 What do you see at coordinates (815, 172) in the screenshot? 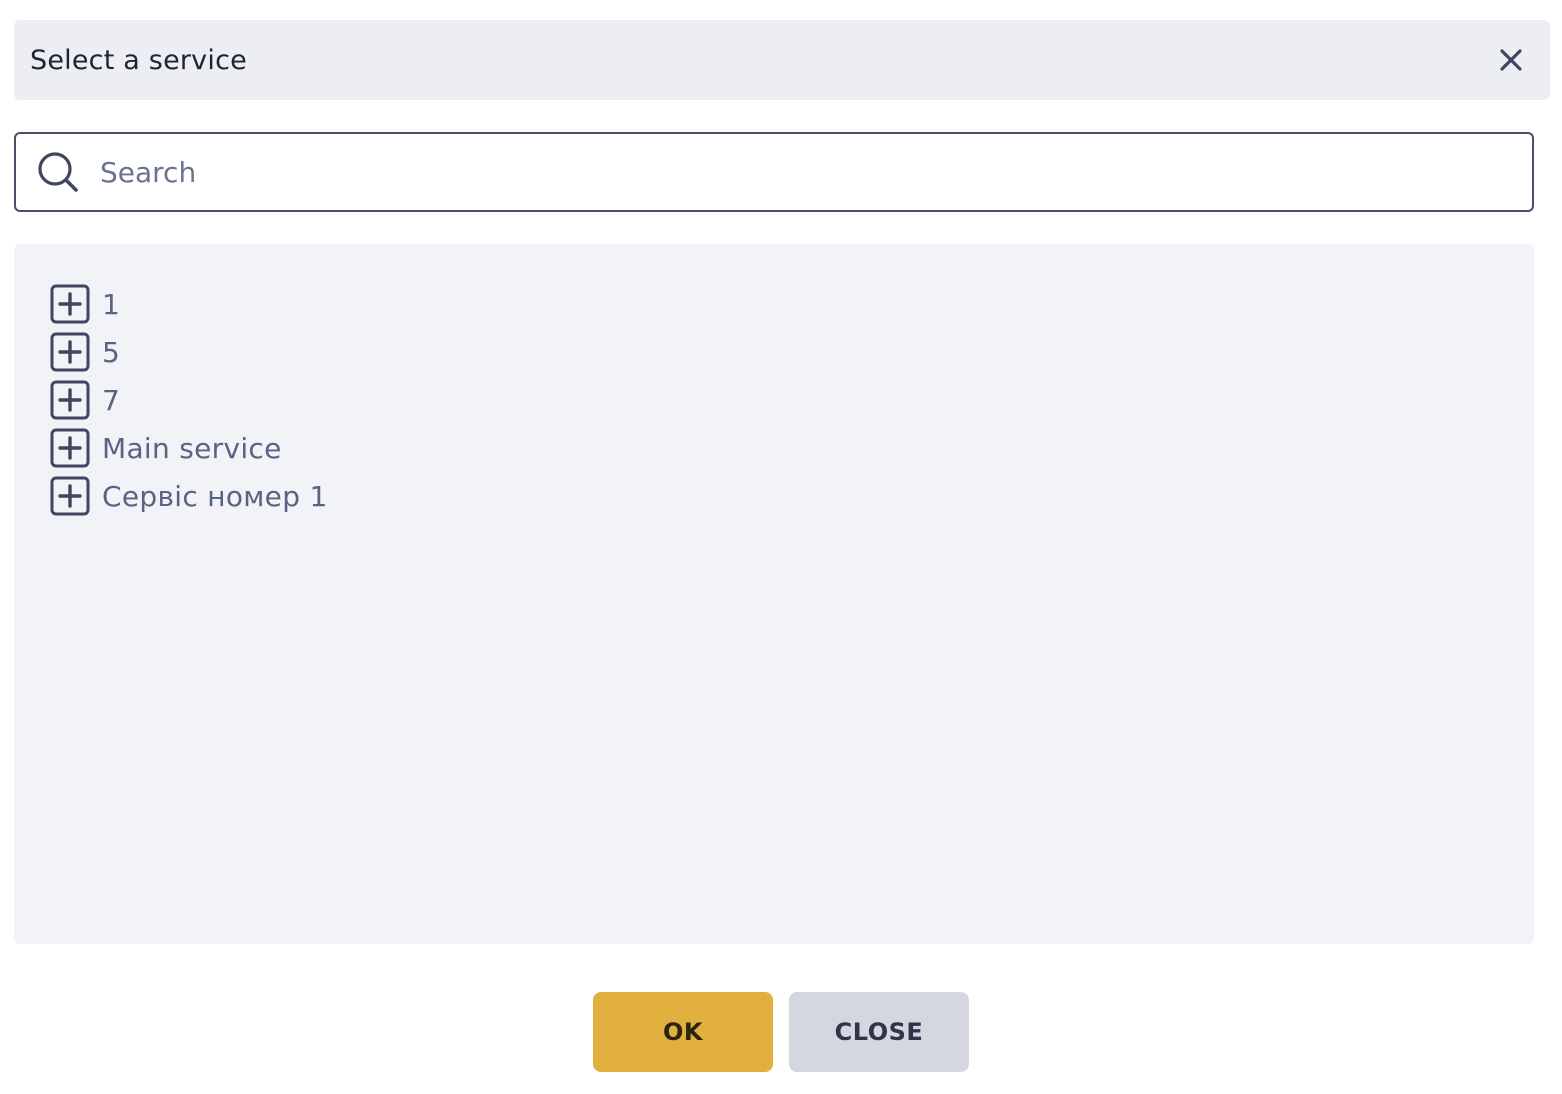
I see `search-input` at bounding box center [815, 172].